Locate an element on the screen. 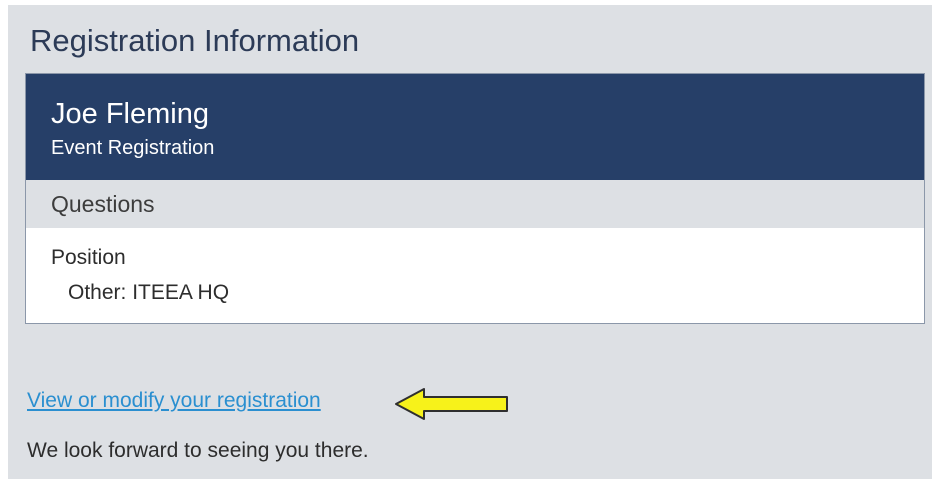  registrant-name: Joe Fleming is located at coordinates (130, 114).